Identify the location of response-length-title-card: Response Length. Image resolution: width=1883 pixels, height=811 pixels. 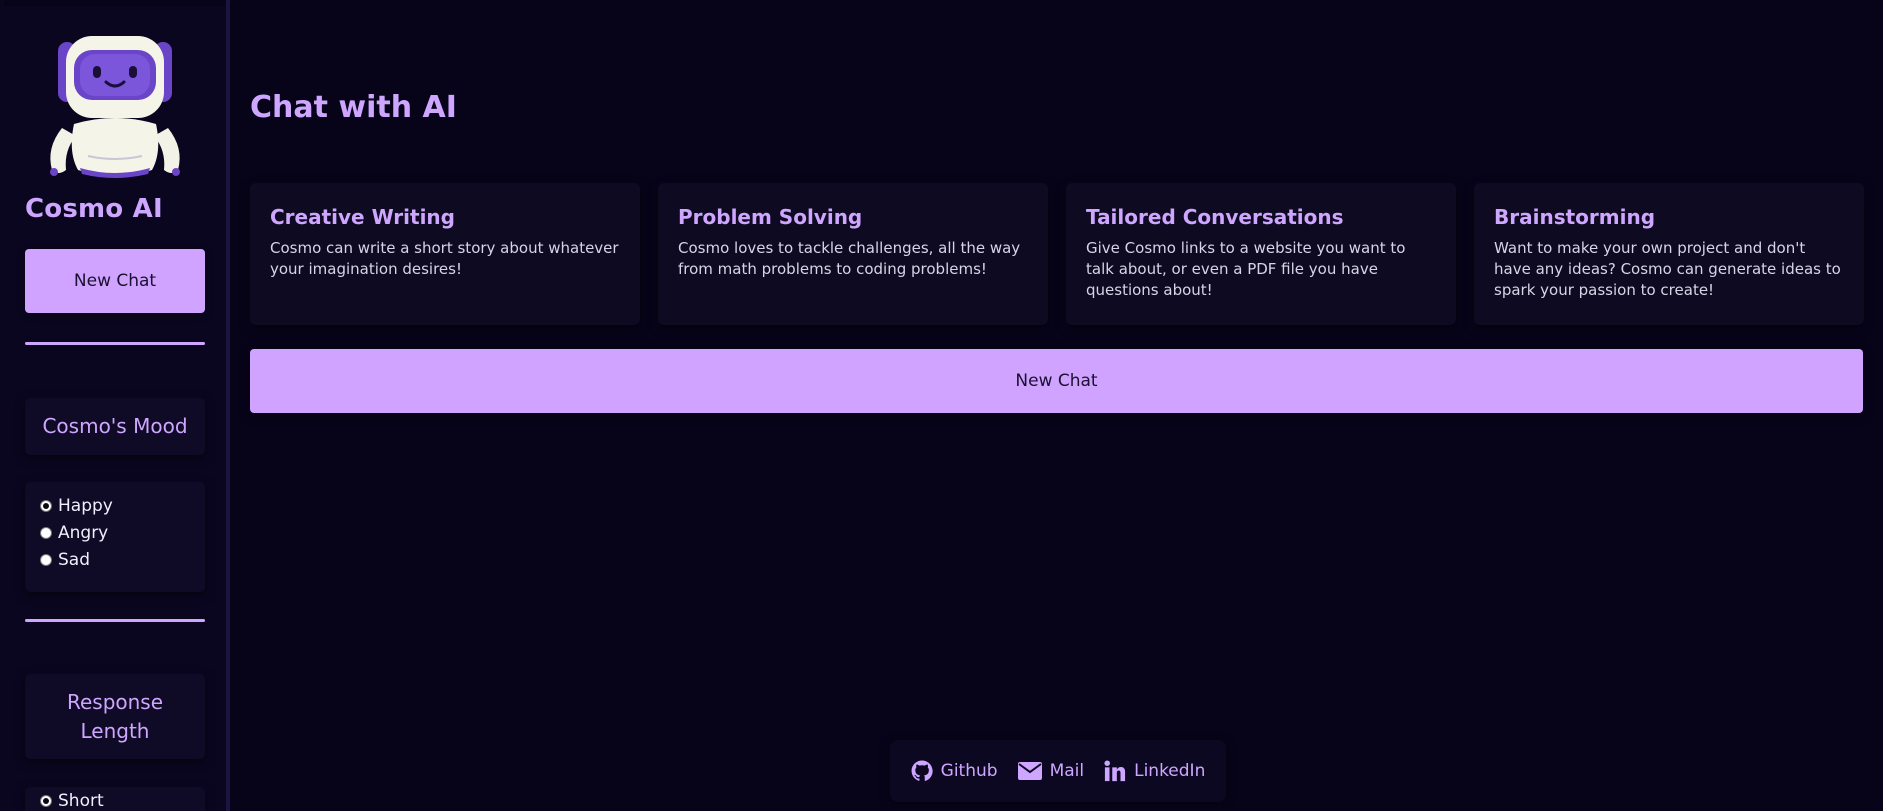
(115, 716).